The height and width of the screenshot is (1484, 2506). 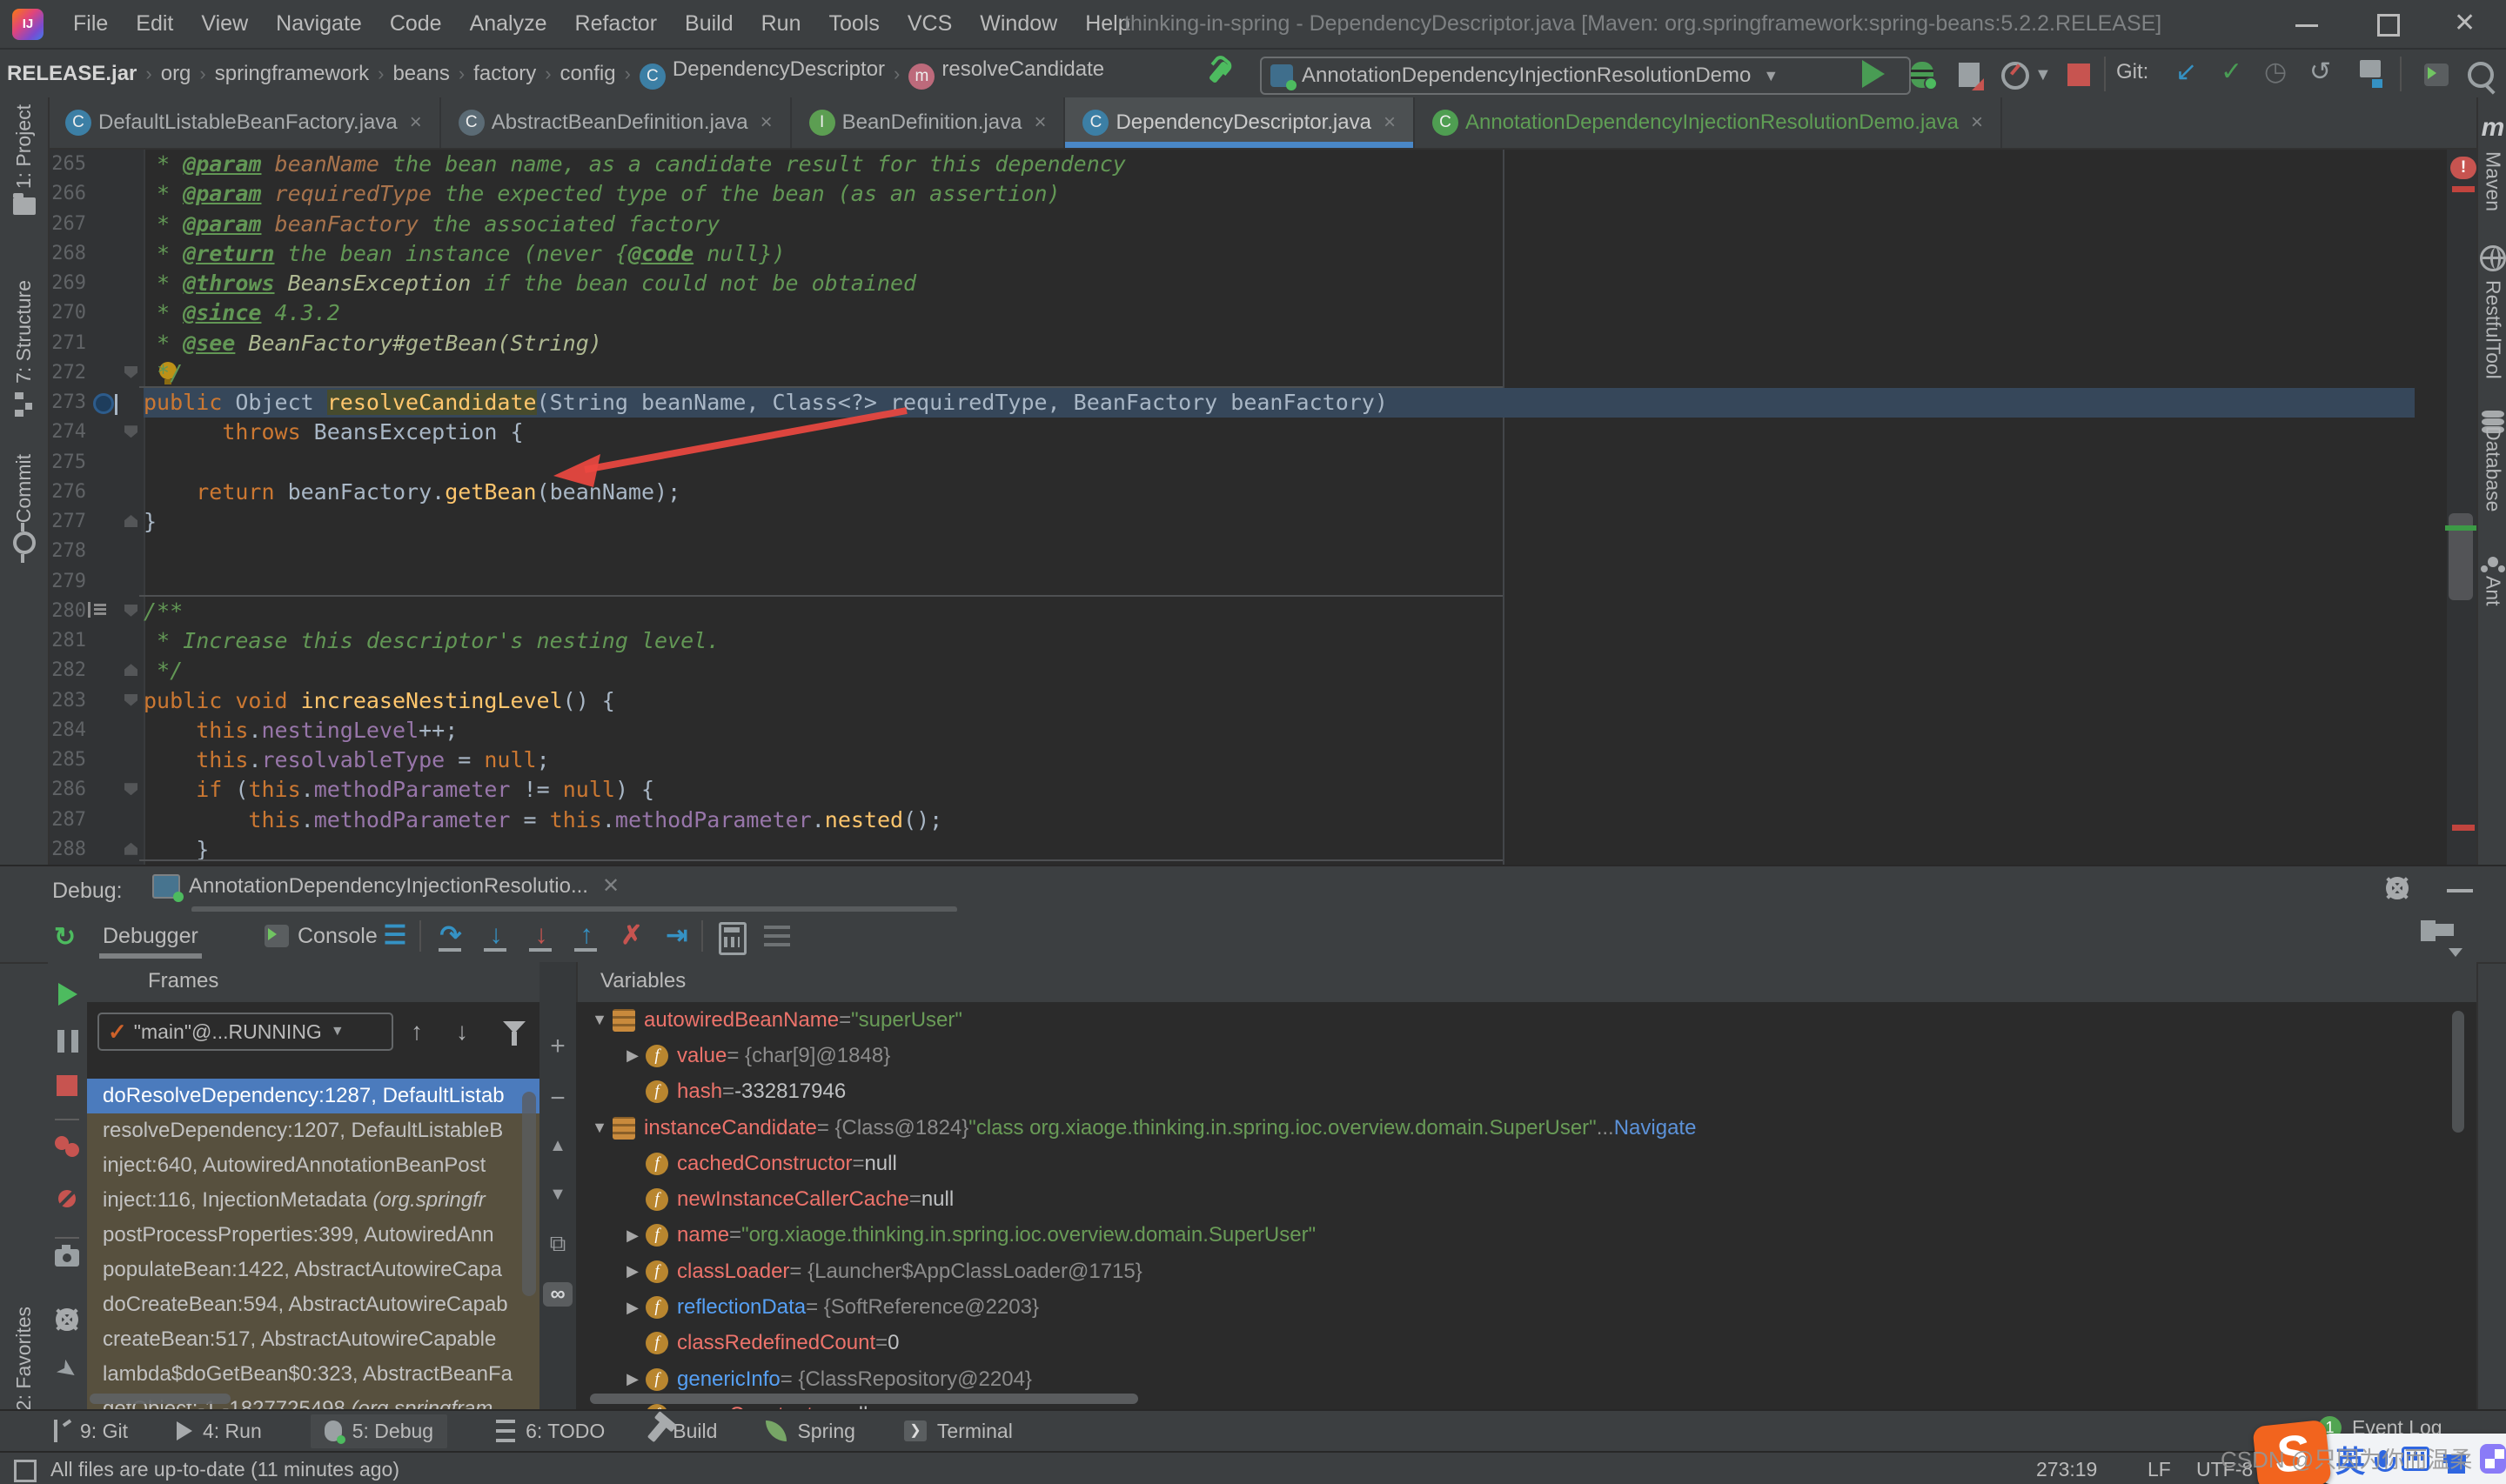 I want to click on variable-row: f cachedConstructor = null, so click(x=1526, y=1163).